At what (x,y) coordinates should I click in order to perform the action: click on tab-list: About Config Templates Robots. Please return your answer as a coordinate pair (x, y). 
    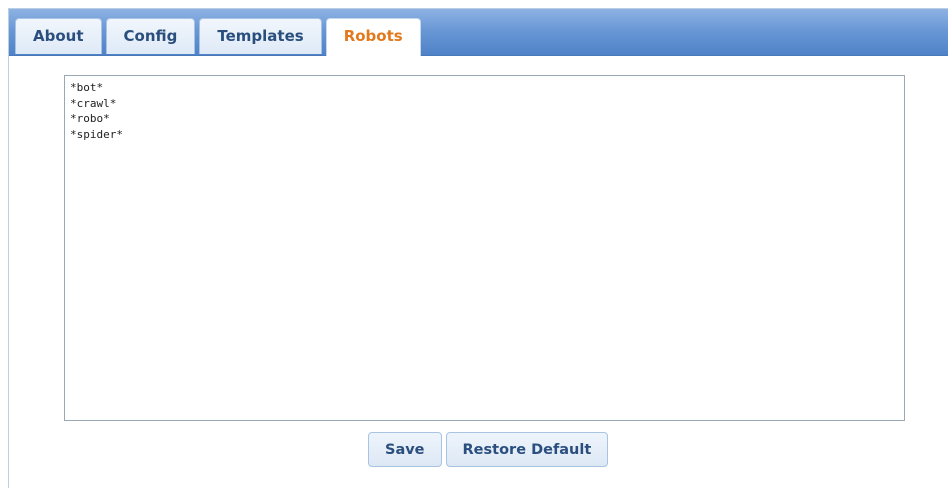
    Looking at the image, I should click on (218, 37).